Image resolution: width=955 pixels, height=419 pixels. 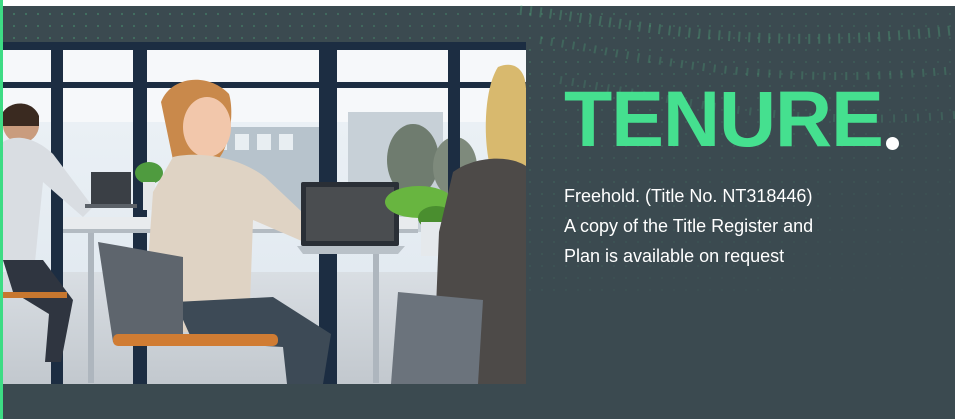 What do you see at coordinates (674, 256) in the screenshot?
I see `tenure-line-3: Plan is available on request` at bounding box center [674, 256].